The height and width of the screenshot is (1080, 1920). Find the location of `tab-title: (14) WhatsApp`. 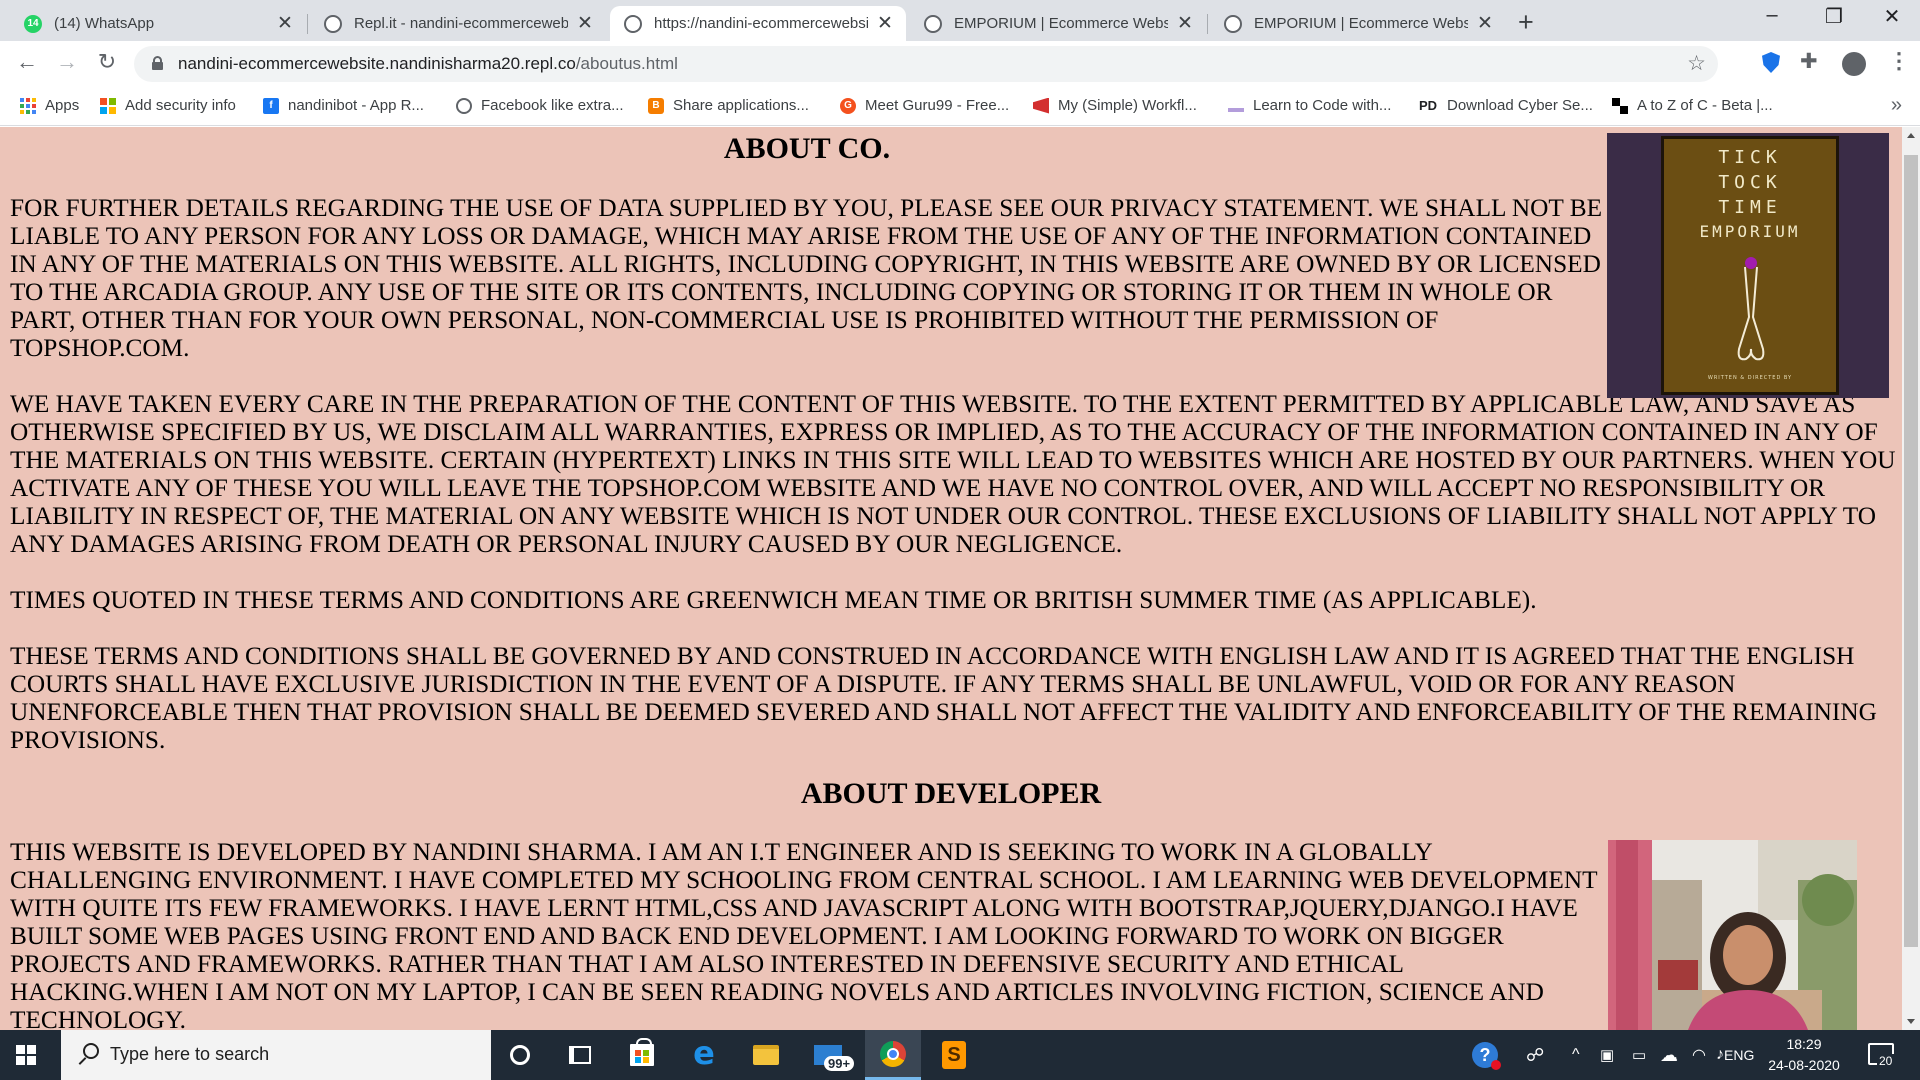

tab-title: (14) WhatsApp is located at coordinates (104, 23).